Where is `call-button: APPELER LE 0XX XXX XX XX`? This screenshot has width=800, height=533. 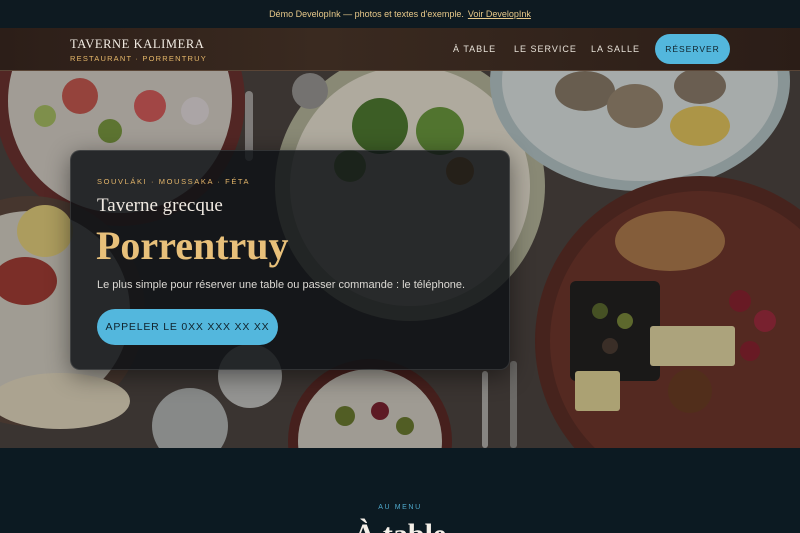
call-button: APPELER LE 0XX XXX XX XX is located at coordinates (187, 327).